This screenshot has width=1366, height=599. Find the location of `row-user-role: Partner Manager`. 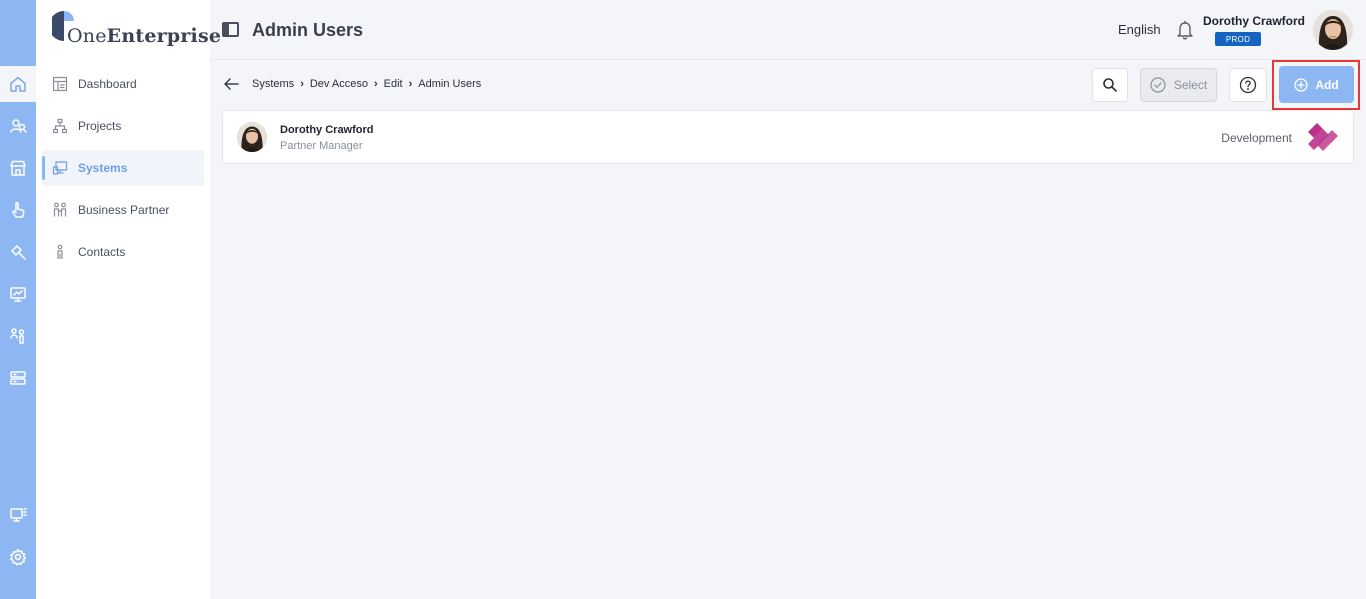

row-user-role: Partner Manager is located at coordinates (321, 146).